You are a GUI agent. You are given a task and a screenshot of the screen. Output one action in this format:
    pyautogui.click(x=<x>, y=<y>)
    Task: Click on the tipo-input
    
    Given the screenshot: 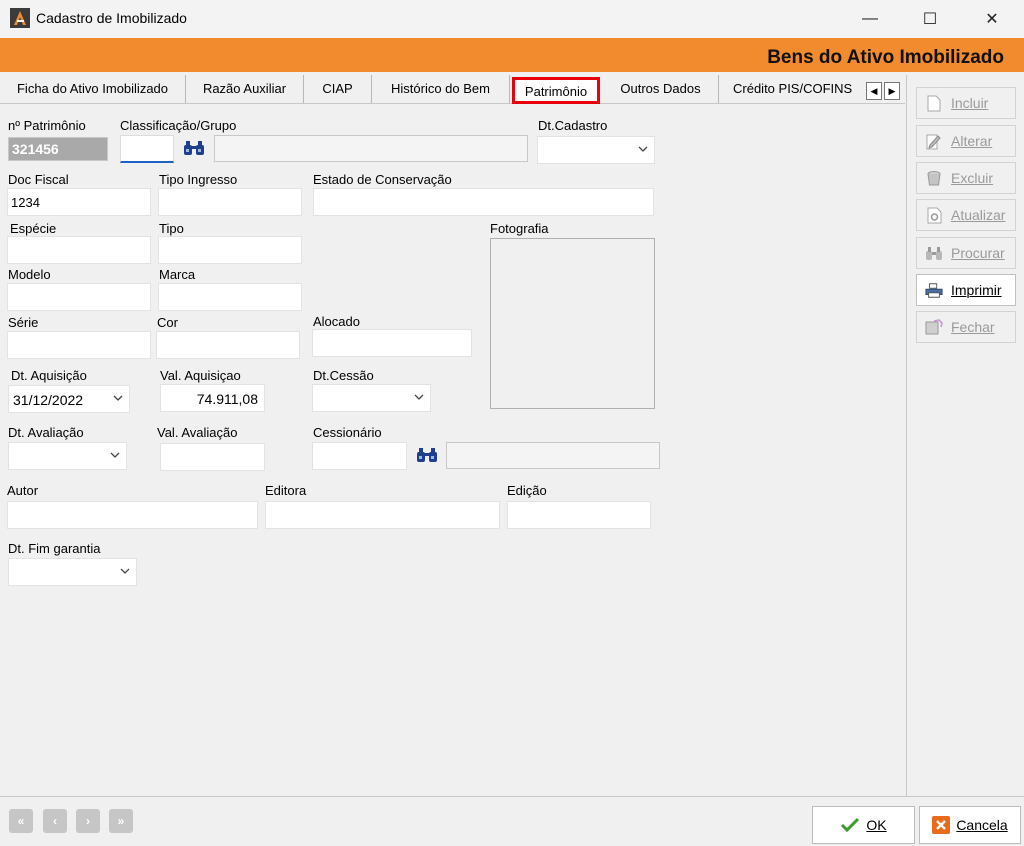 What is the action you would take?
    pyautogui.click(x=230, y=250)
    